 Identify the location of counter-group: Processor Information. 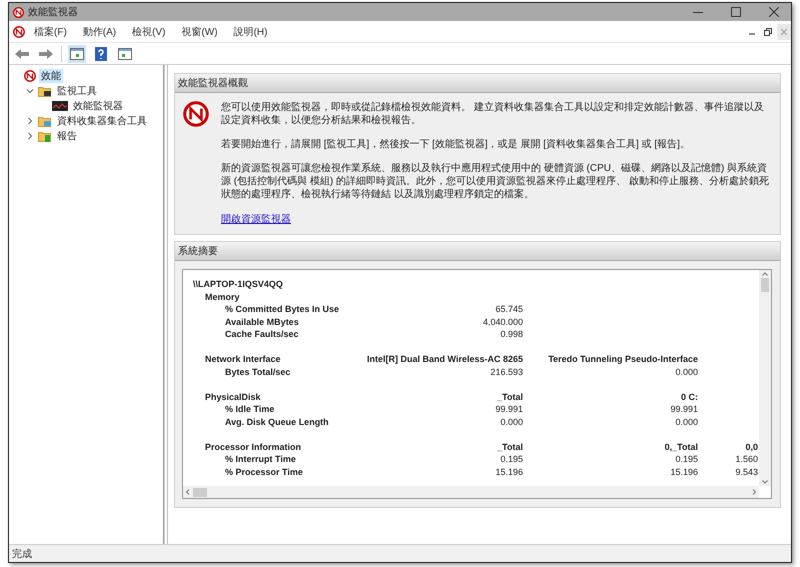
(268, 447).